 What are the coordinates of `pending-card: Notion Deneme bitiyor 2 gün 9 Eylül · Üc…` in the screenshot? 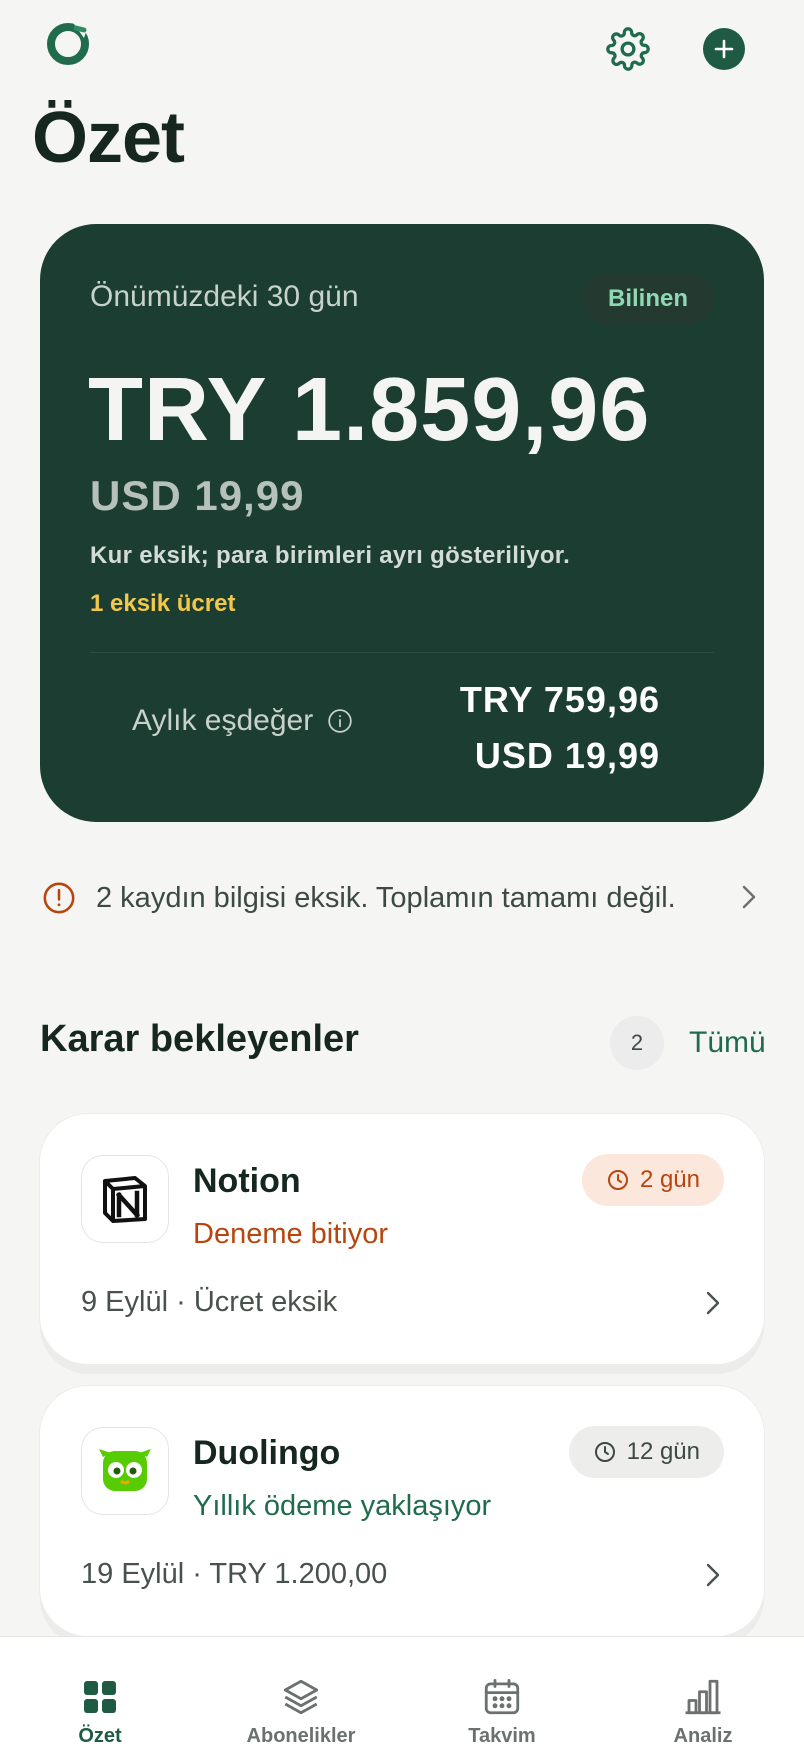 It's located at (402, 1239).